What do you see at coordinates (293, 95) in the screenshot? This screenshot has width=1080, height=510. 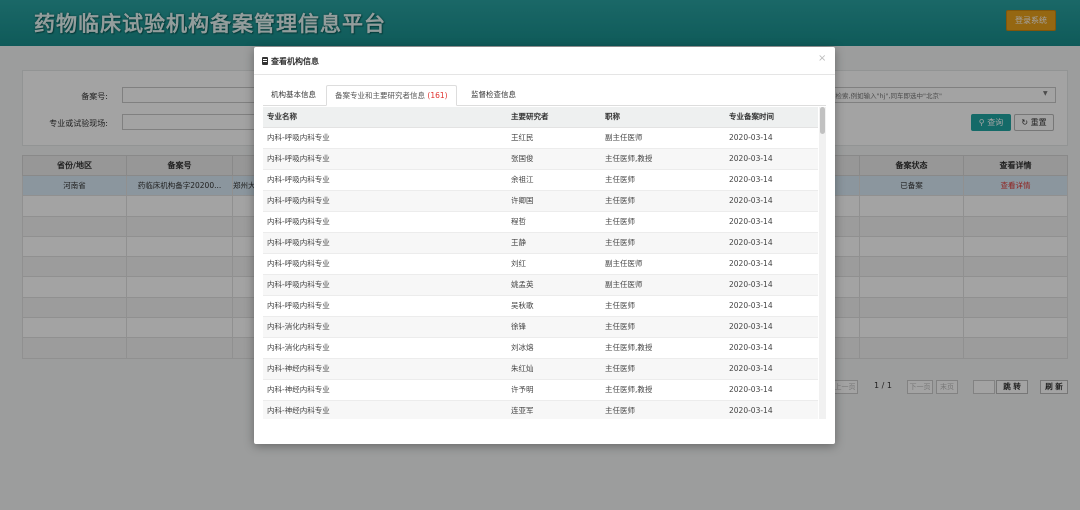 I see `tab-basic-info: 机构基本信息` at bounding box center [293, 95].